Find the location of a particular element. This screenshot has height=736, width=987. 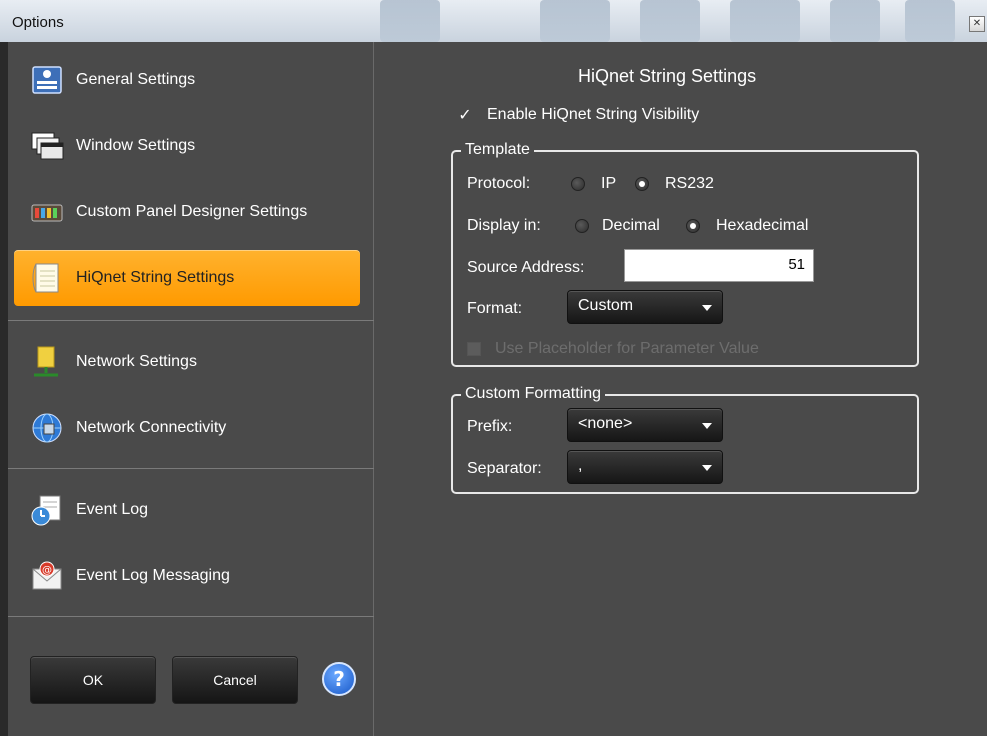

sidebar-item-label: Window Settings is located at coordinates (136, 145).